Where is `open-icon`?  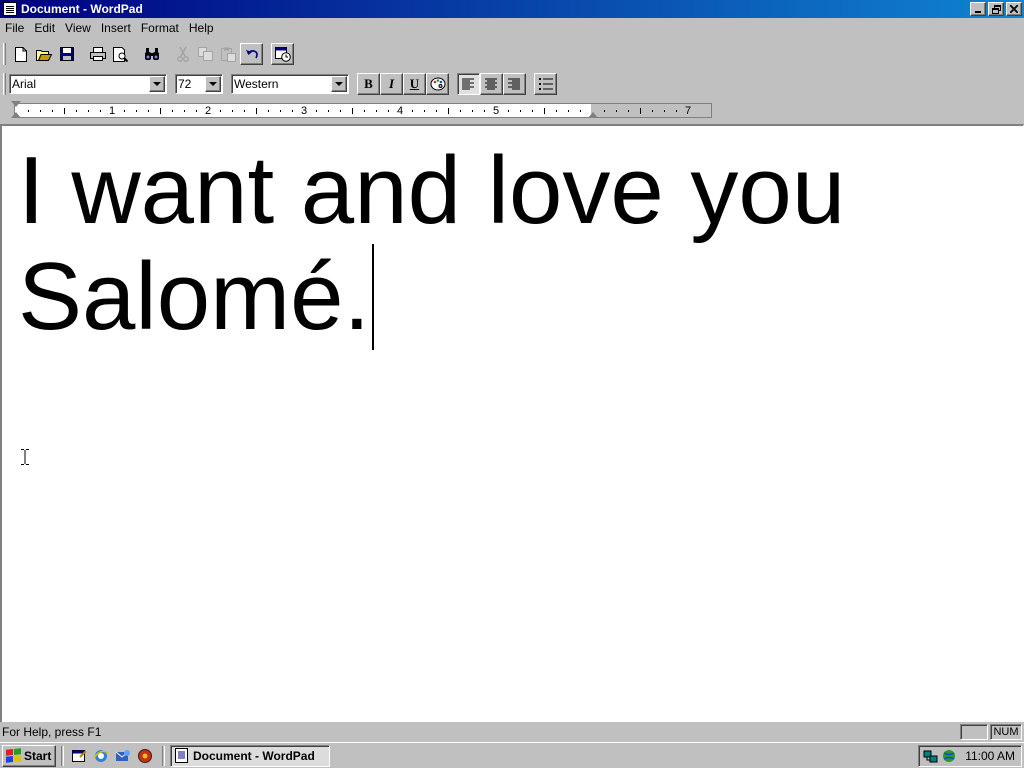
open-icon is located at coordinates (43, 55).